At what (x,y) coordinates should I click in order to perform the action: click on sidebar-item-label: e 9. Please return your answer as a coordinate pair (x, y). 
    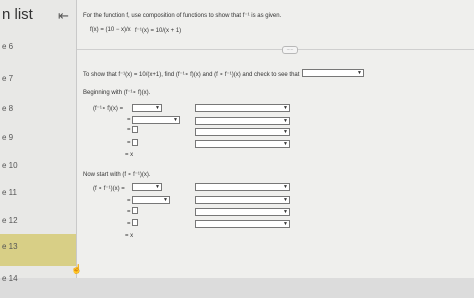
    Looking at the image, I should click on (8, 137).